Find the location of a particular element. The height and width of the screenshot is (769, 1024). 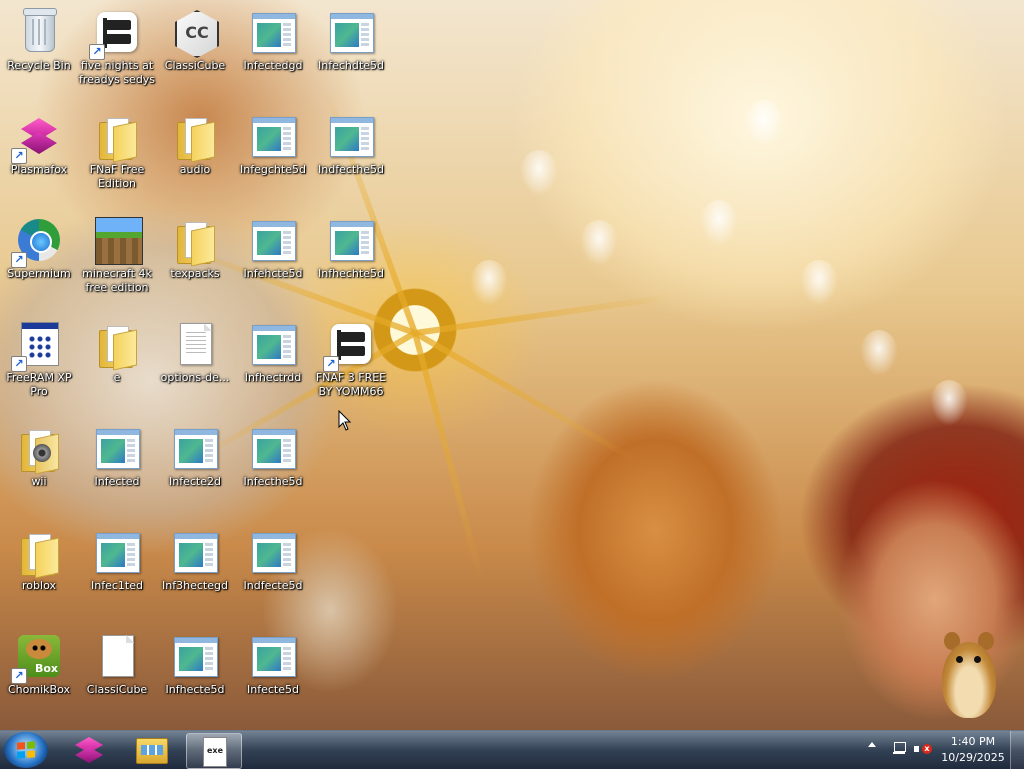

desktop-icon: Infectedgd is located at coordinates (273, 52).